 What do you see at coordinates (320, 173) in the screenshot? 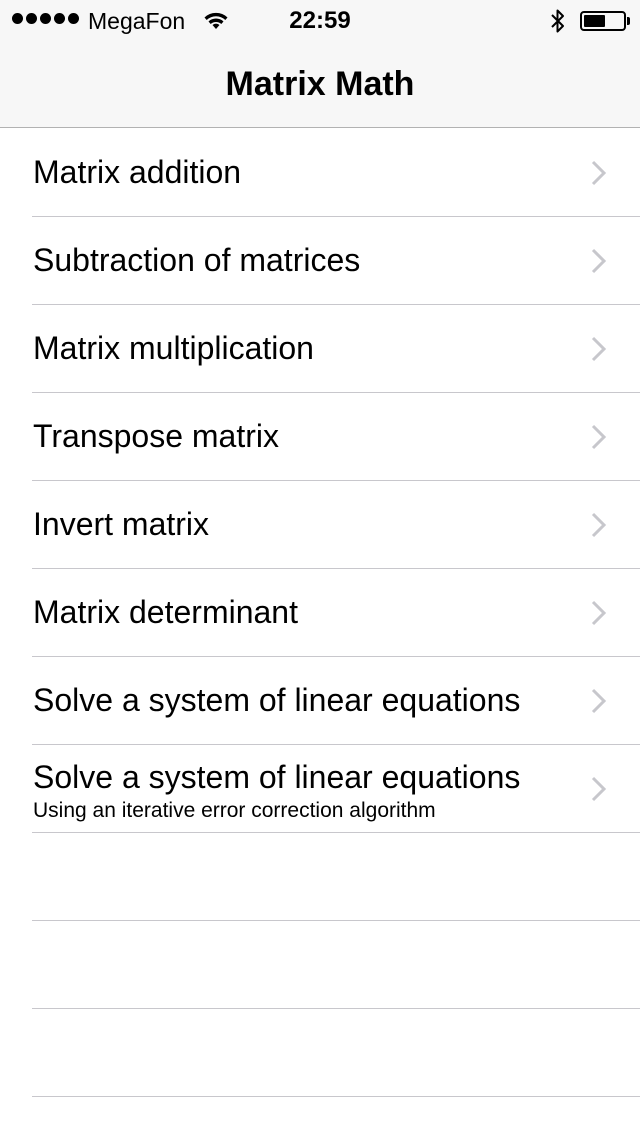
I see `list-item-matrix-addition: Matrix addition` at bounding box center [320, 173].